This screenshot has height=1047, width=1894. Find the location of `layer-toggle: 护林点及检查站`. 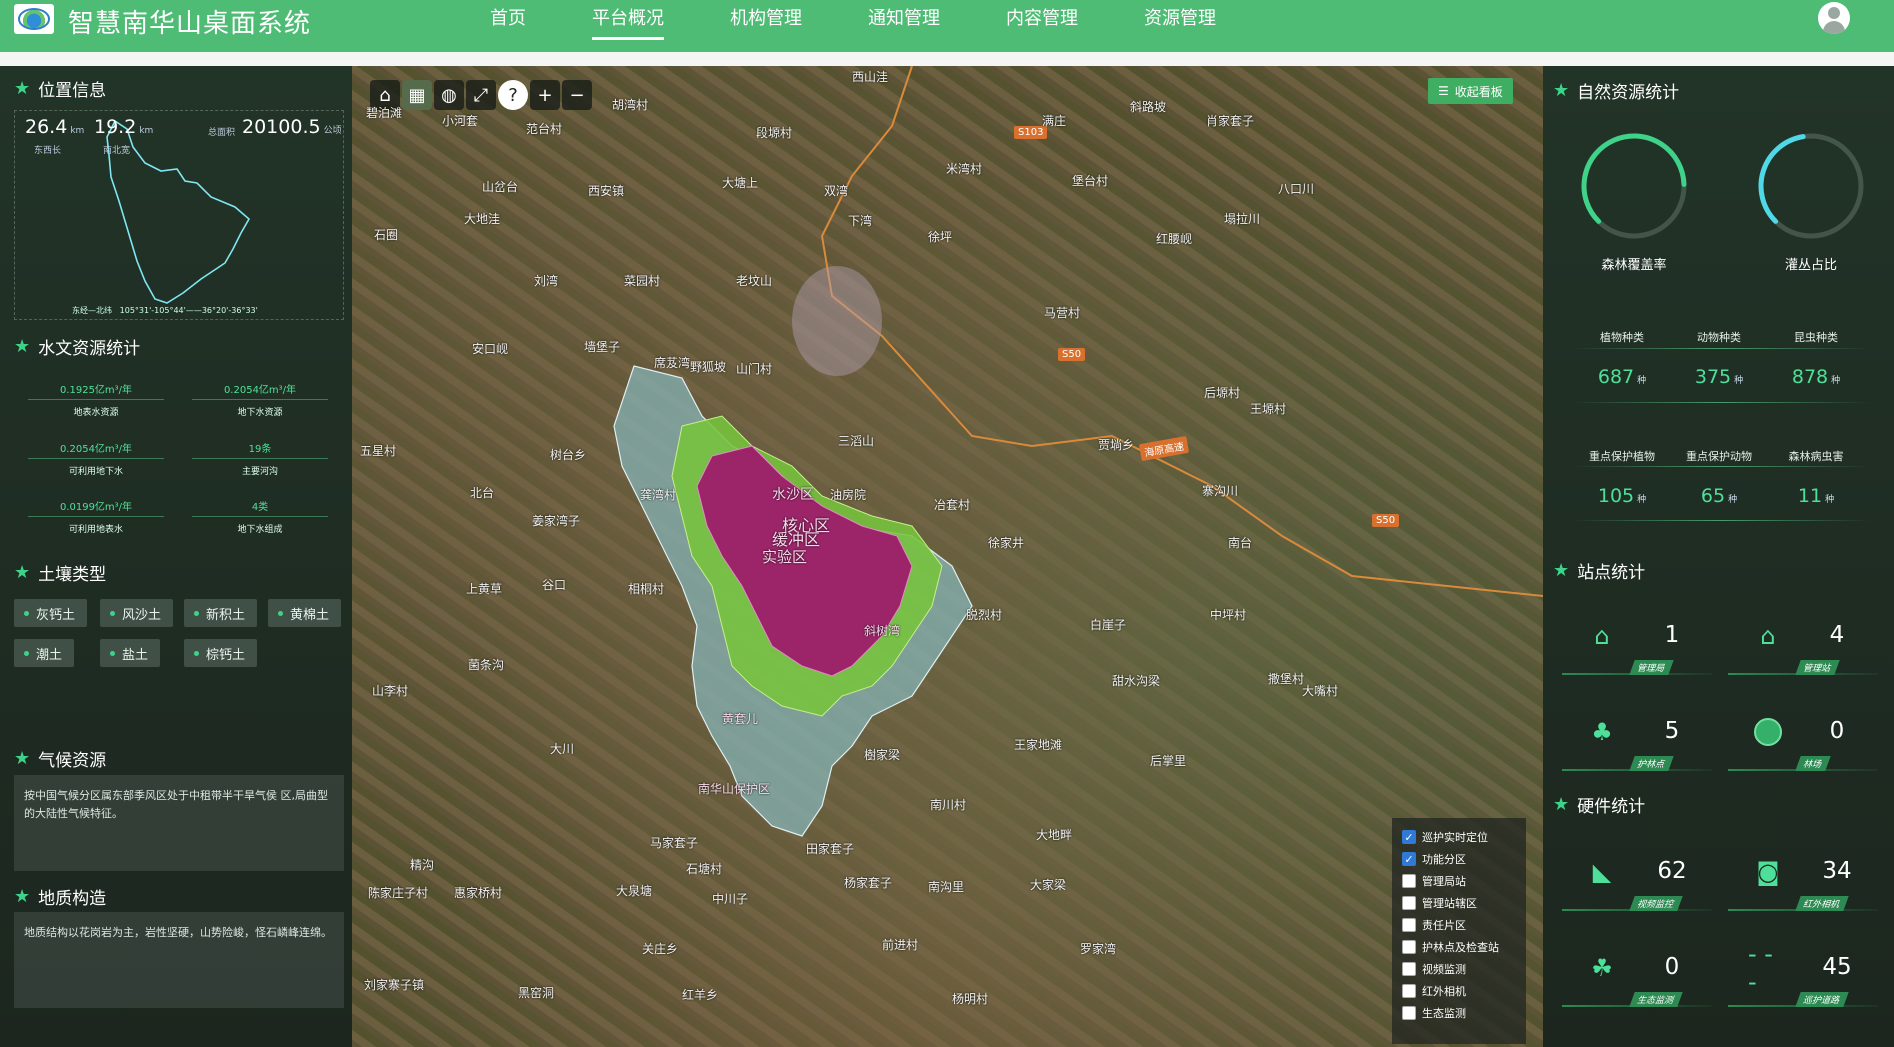

layer-toggle: 护林点及检查站 is located at coordinates (1459, 947).